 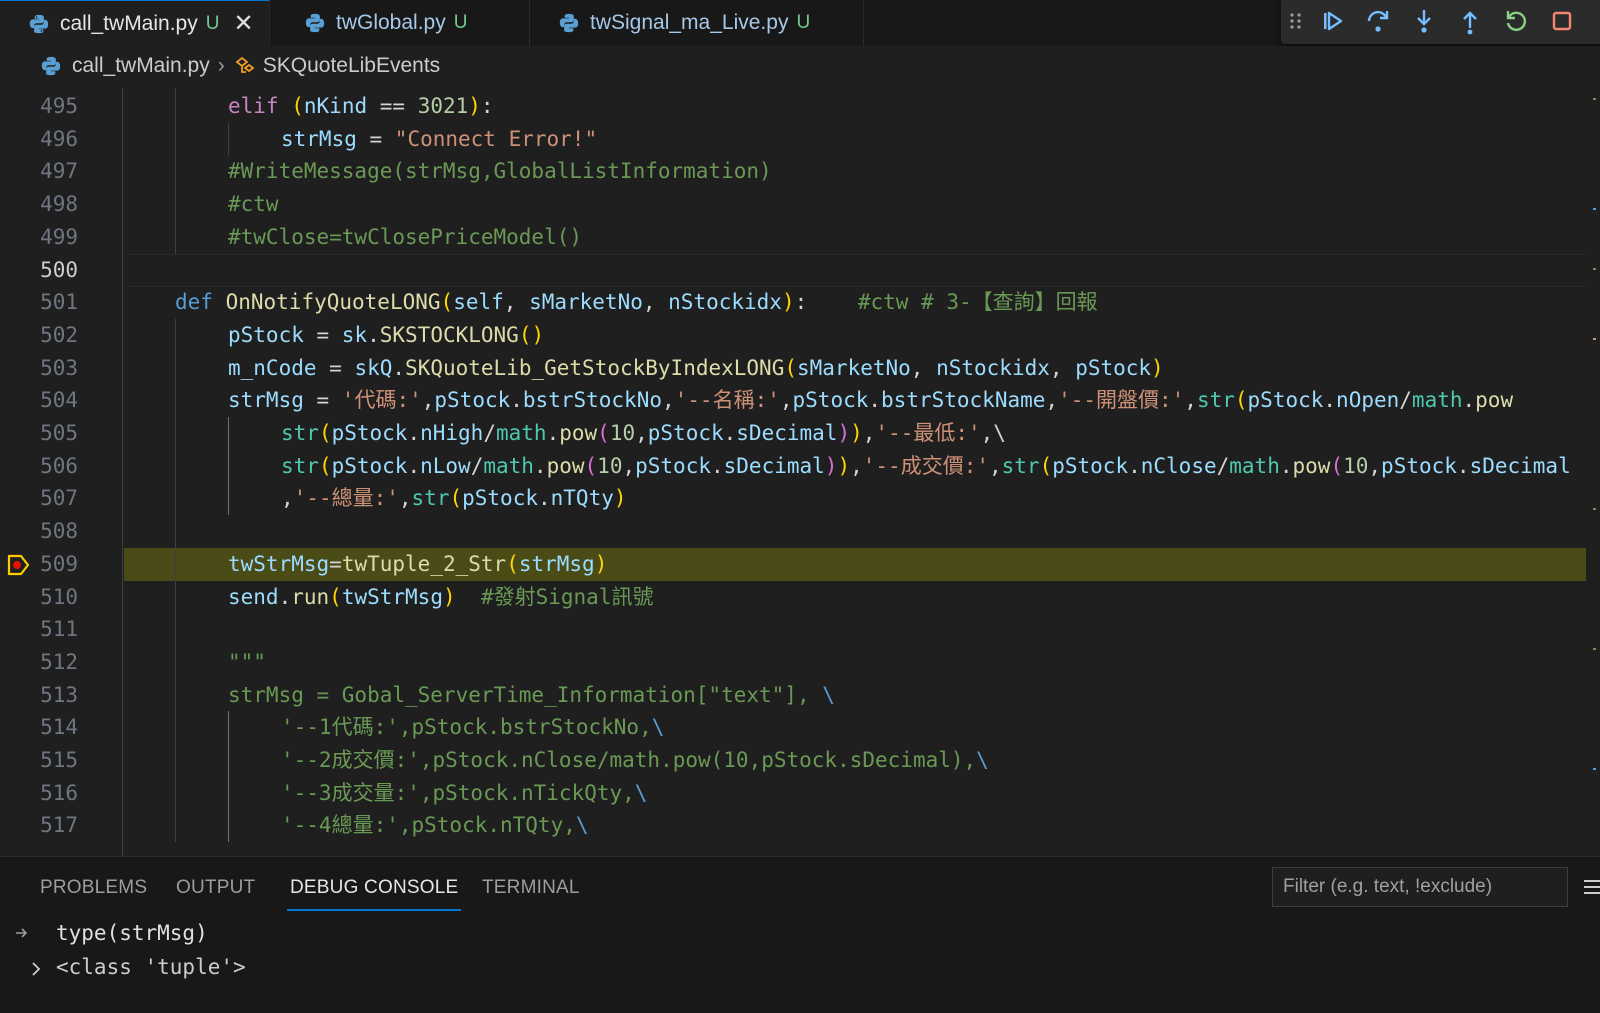 I want to click on code-token: '--3成交量:',pStock.nTickQty,, so click(x=458, y=792).